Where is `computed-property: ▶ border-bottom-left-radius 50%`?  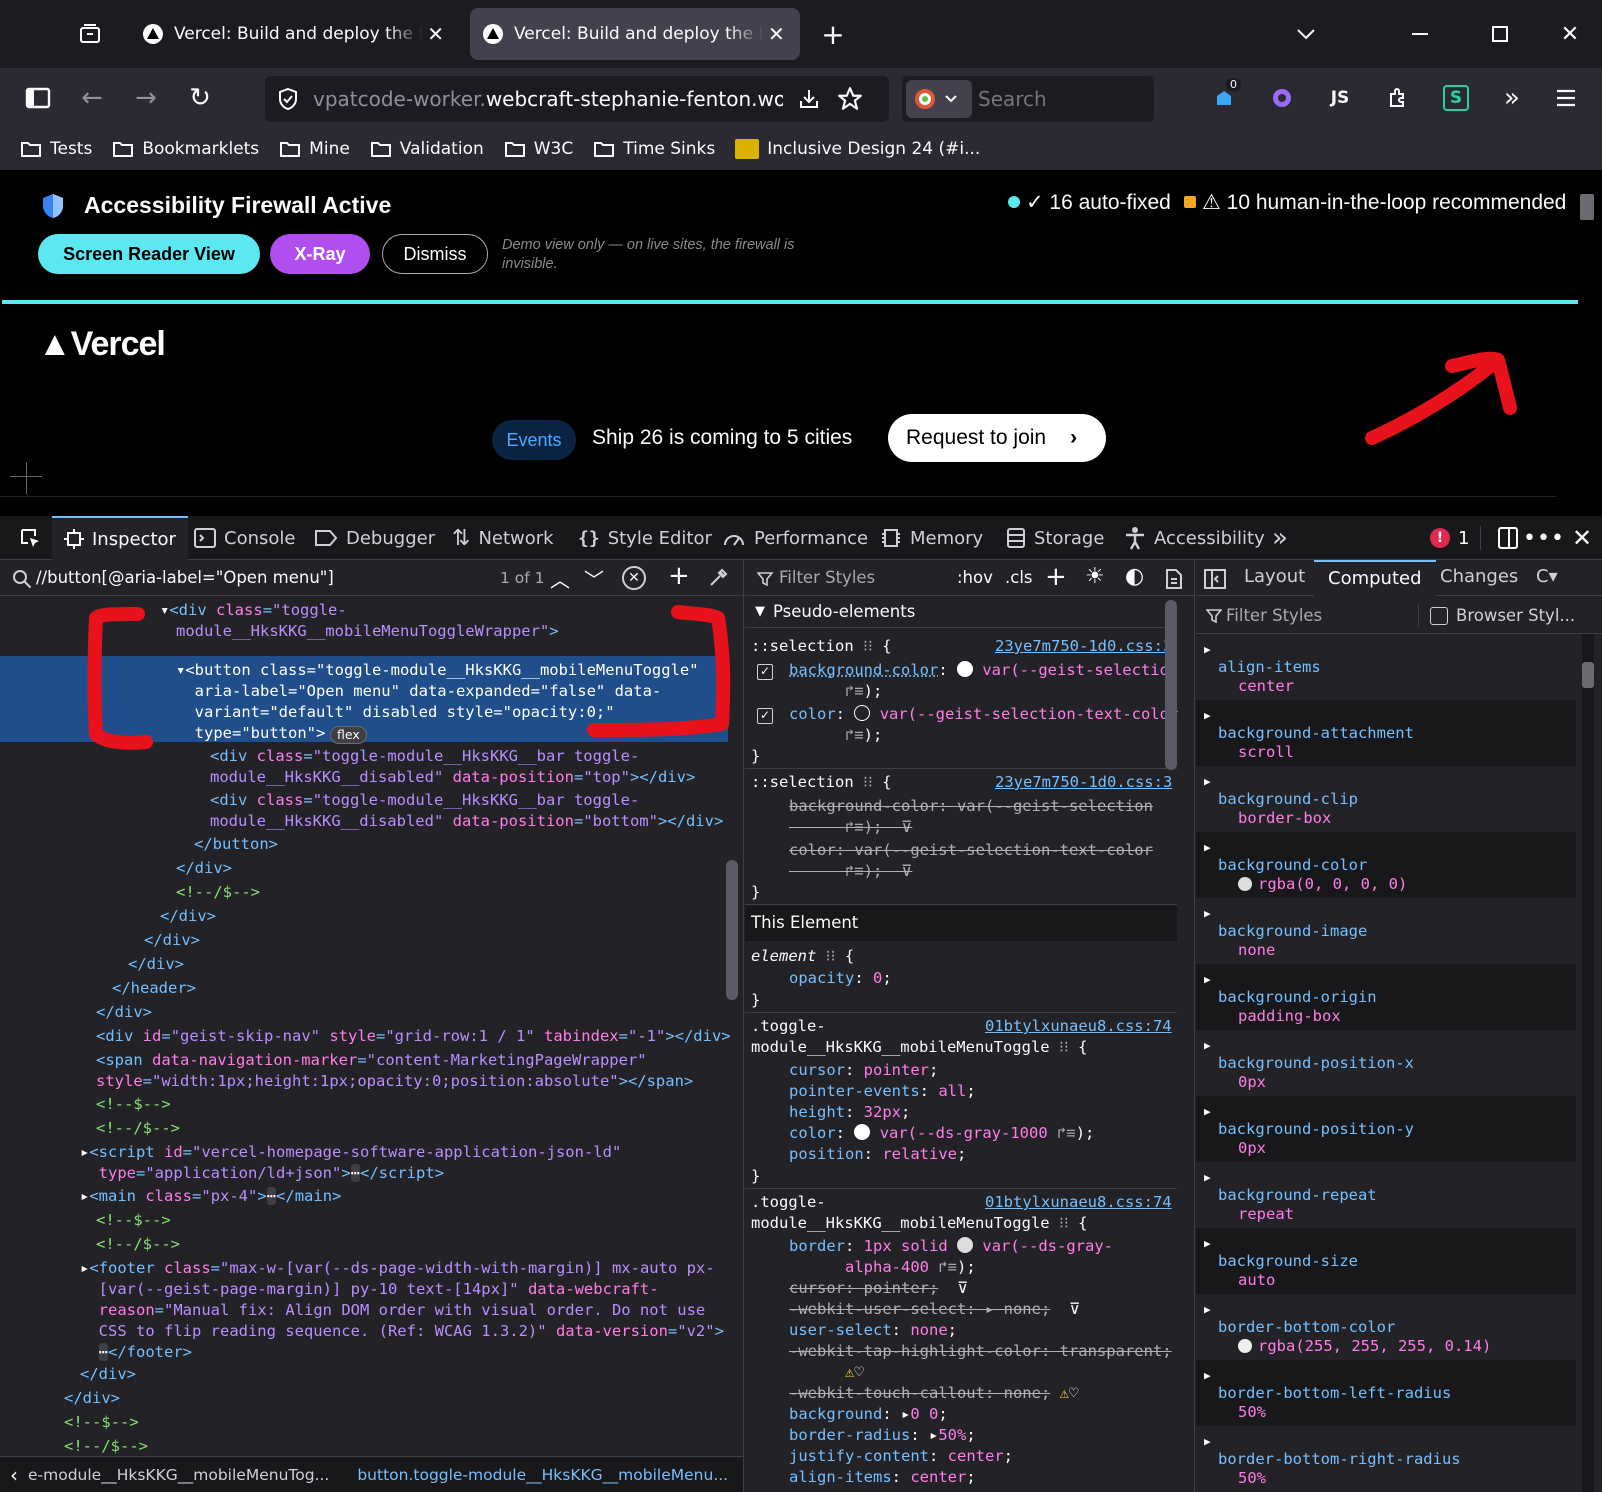
computed-property: ▶ border-bottom-left-radius 50% is located at coordinates (1386, 1393).